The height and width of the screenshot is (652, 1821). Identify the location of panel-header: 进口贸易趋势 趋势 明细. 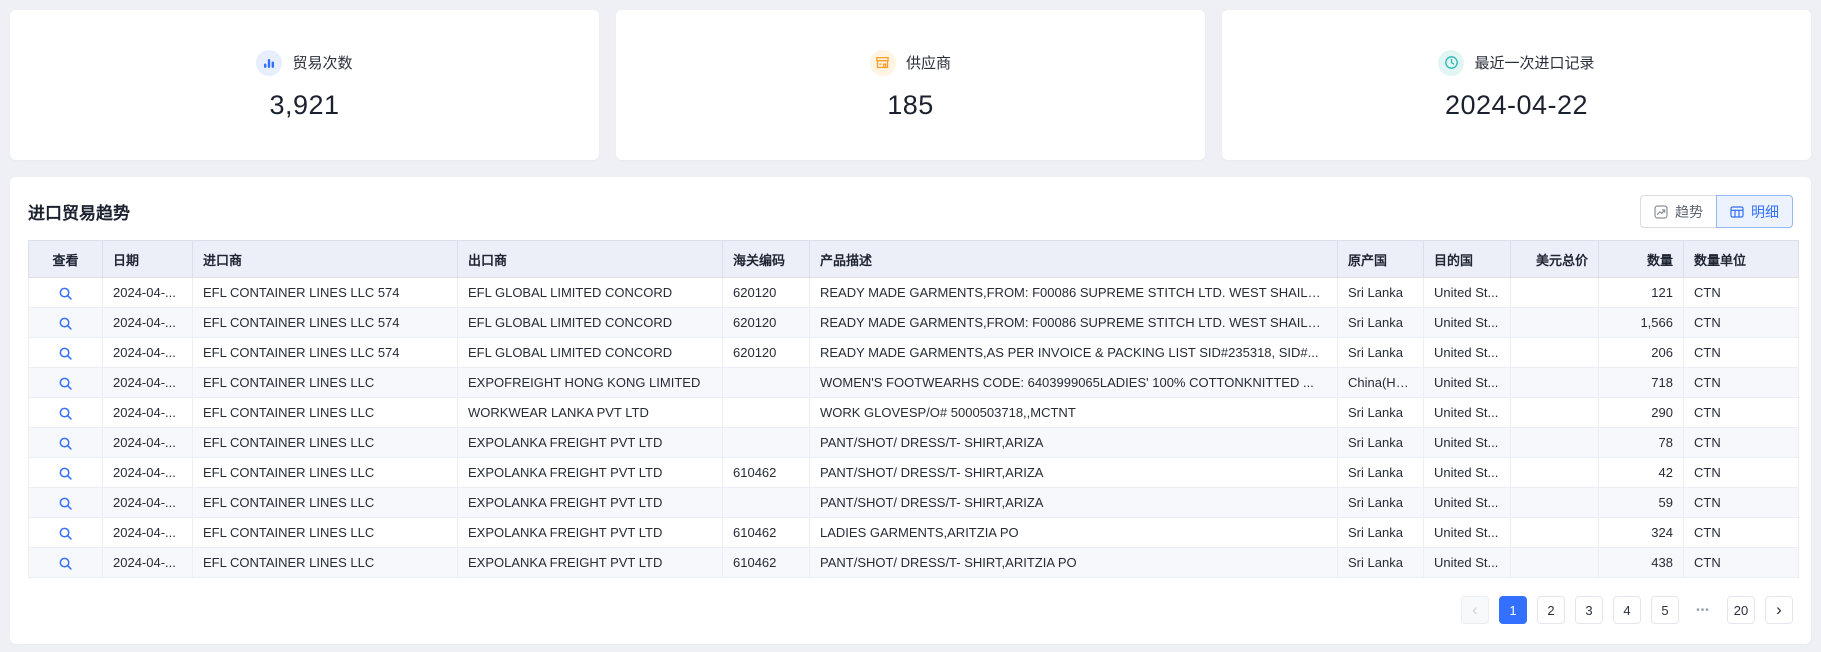
(910, 211).